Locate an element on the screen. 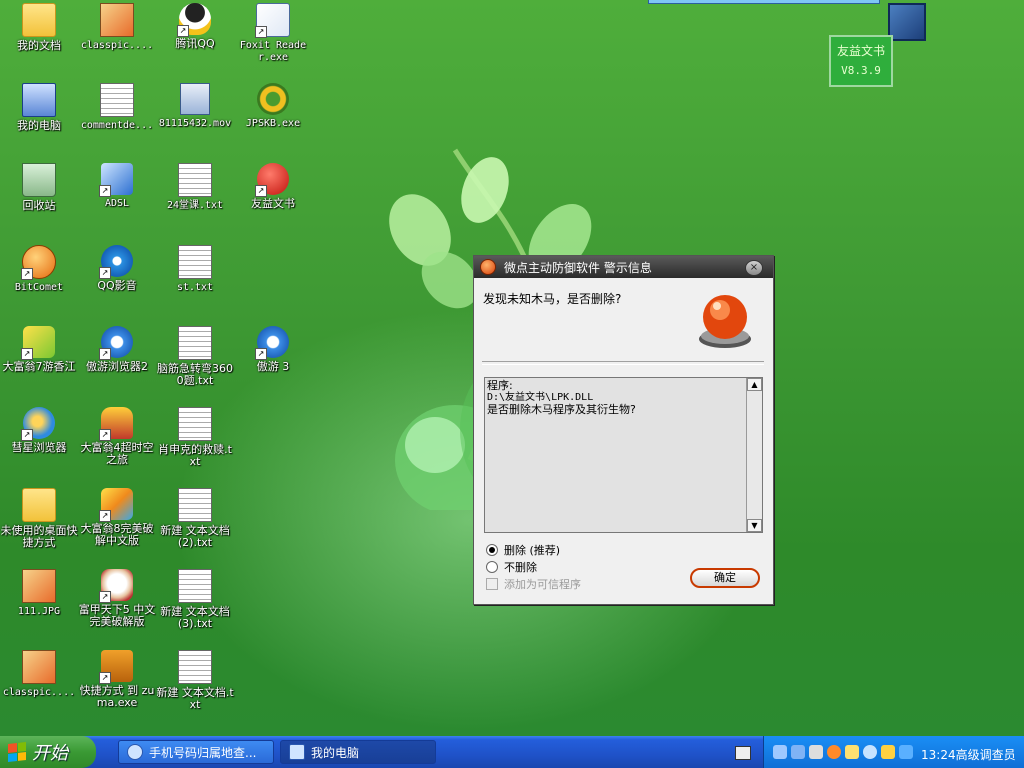 This screenshot has height=768, width=1024. scroll-up-icon: ▲ is located at coordinates (754, 384).